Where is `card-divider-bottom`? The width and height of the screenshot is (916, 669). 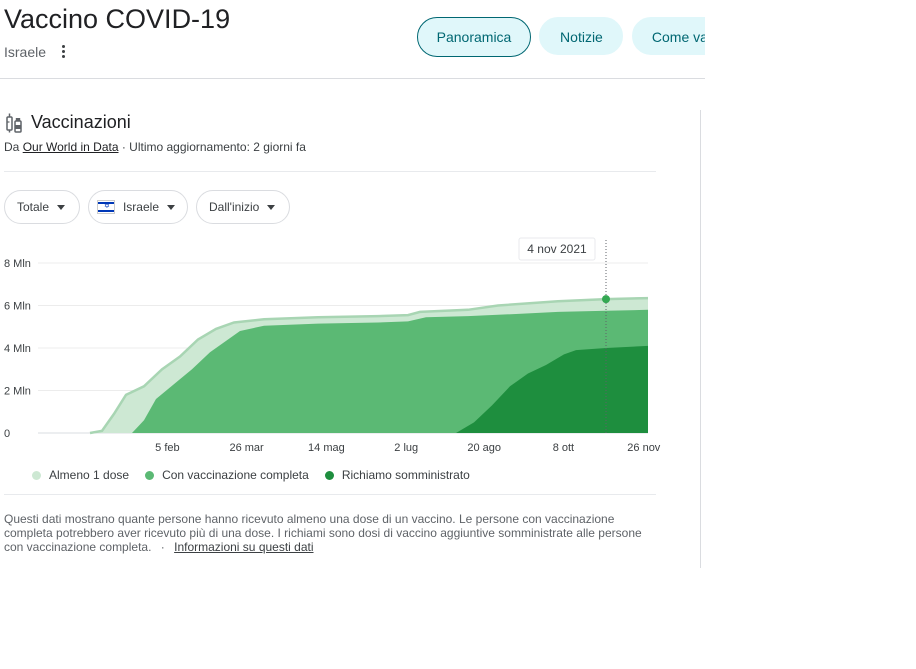
card-divider-bottom is located at coordinates (330, 494).